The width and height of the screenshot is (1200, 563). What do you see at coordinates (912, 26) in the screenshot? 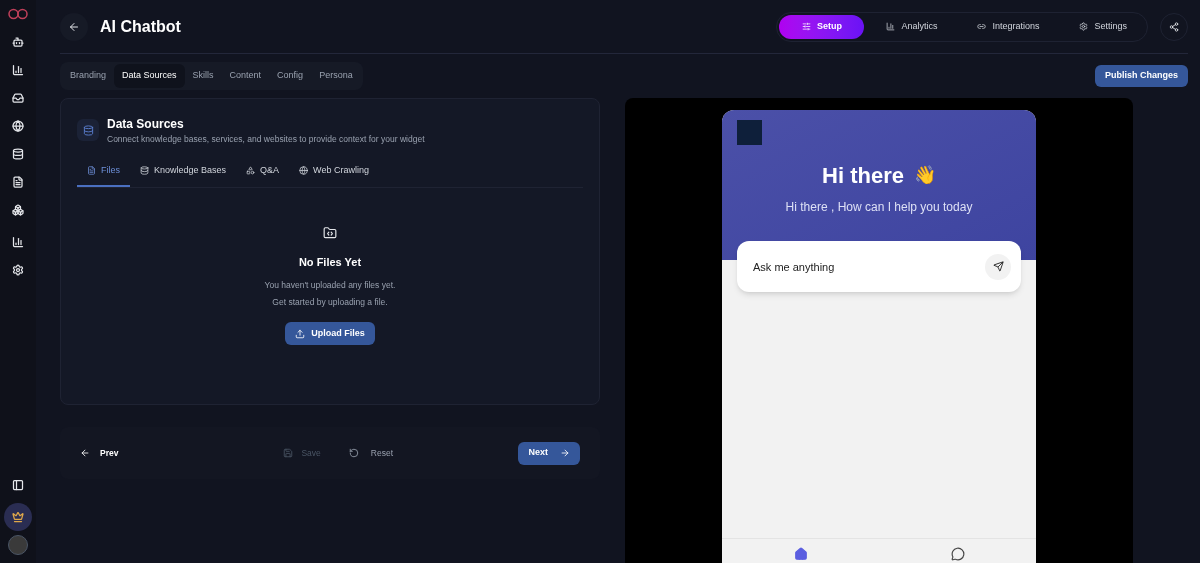
I see `nav-tab: Analytics` at bounding box center [912, 26].